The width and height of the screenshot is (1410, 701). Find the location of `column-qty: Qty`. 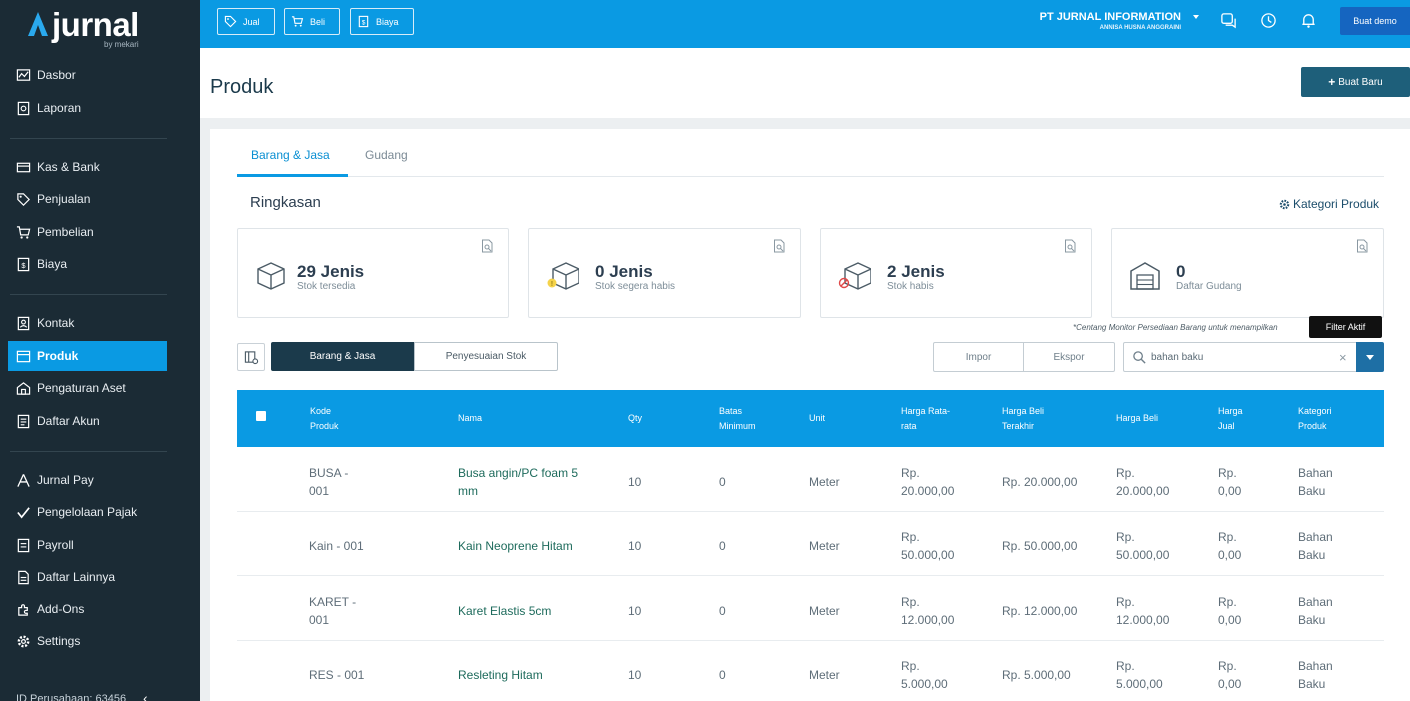

column-qty: Qty is located at coordinates (635, 418).